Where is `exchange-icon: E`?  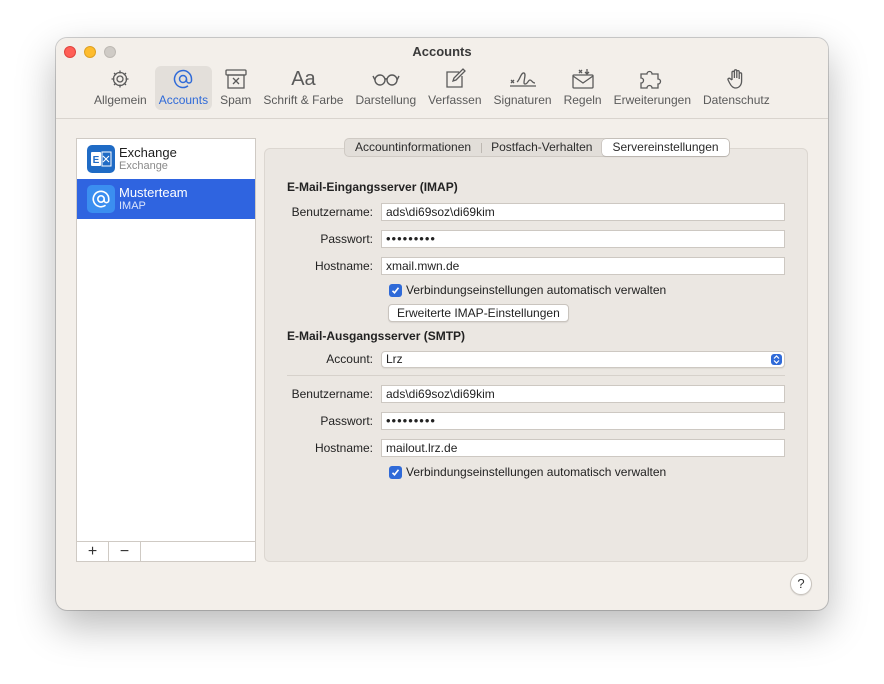
exchange-icon: E is located at coordinates (101, 159).